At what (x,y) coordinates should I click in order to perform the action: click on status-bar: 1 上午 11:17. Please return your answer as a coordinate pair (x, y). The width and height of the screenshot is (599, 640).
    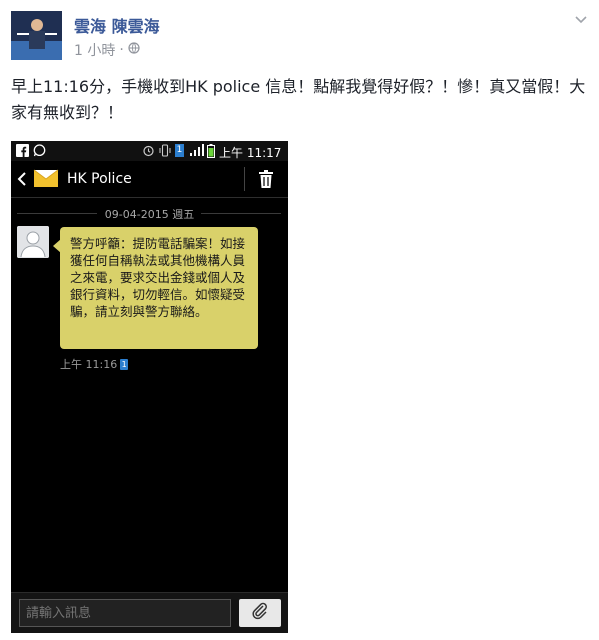
    Looking at the image, I should click on (149, 151).